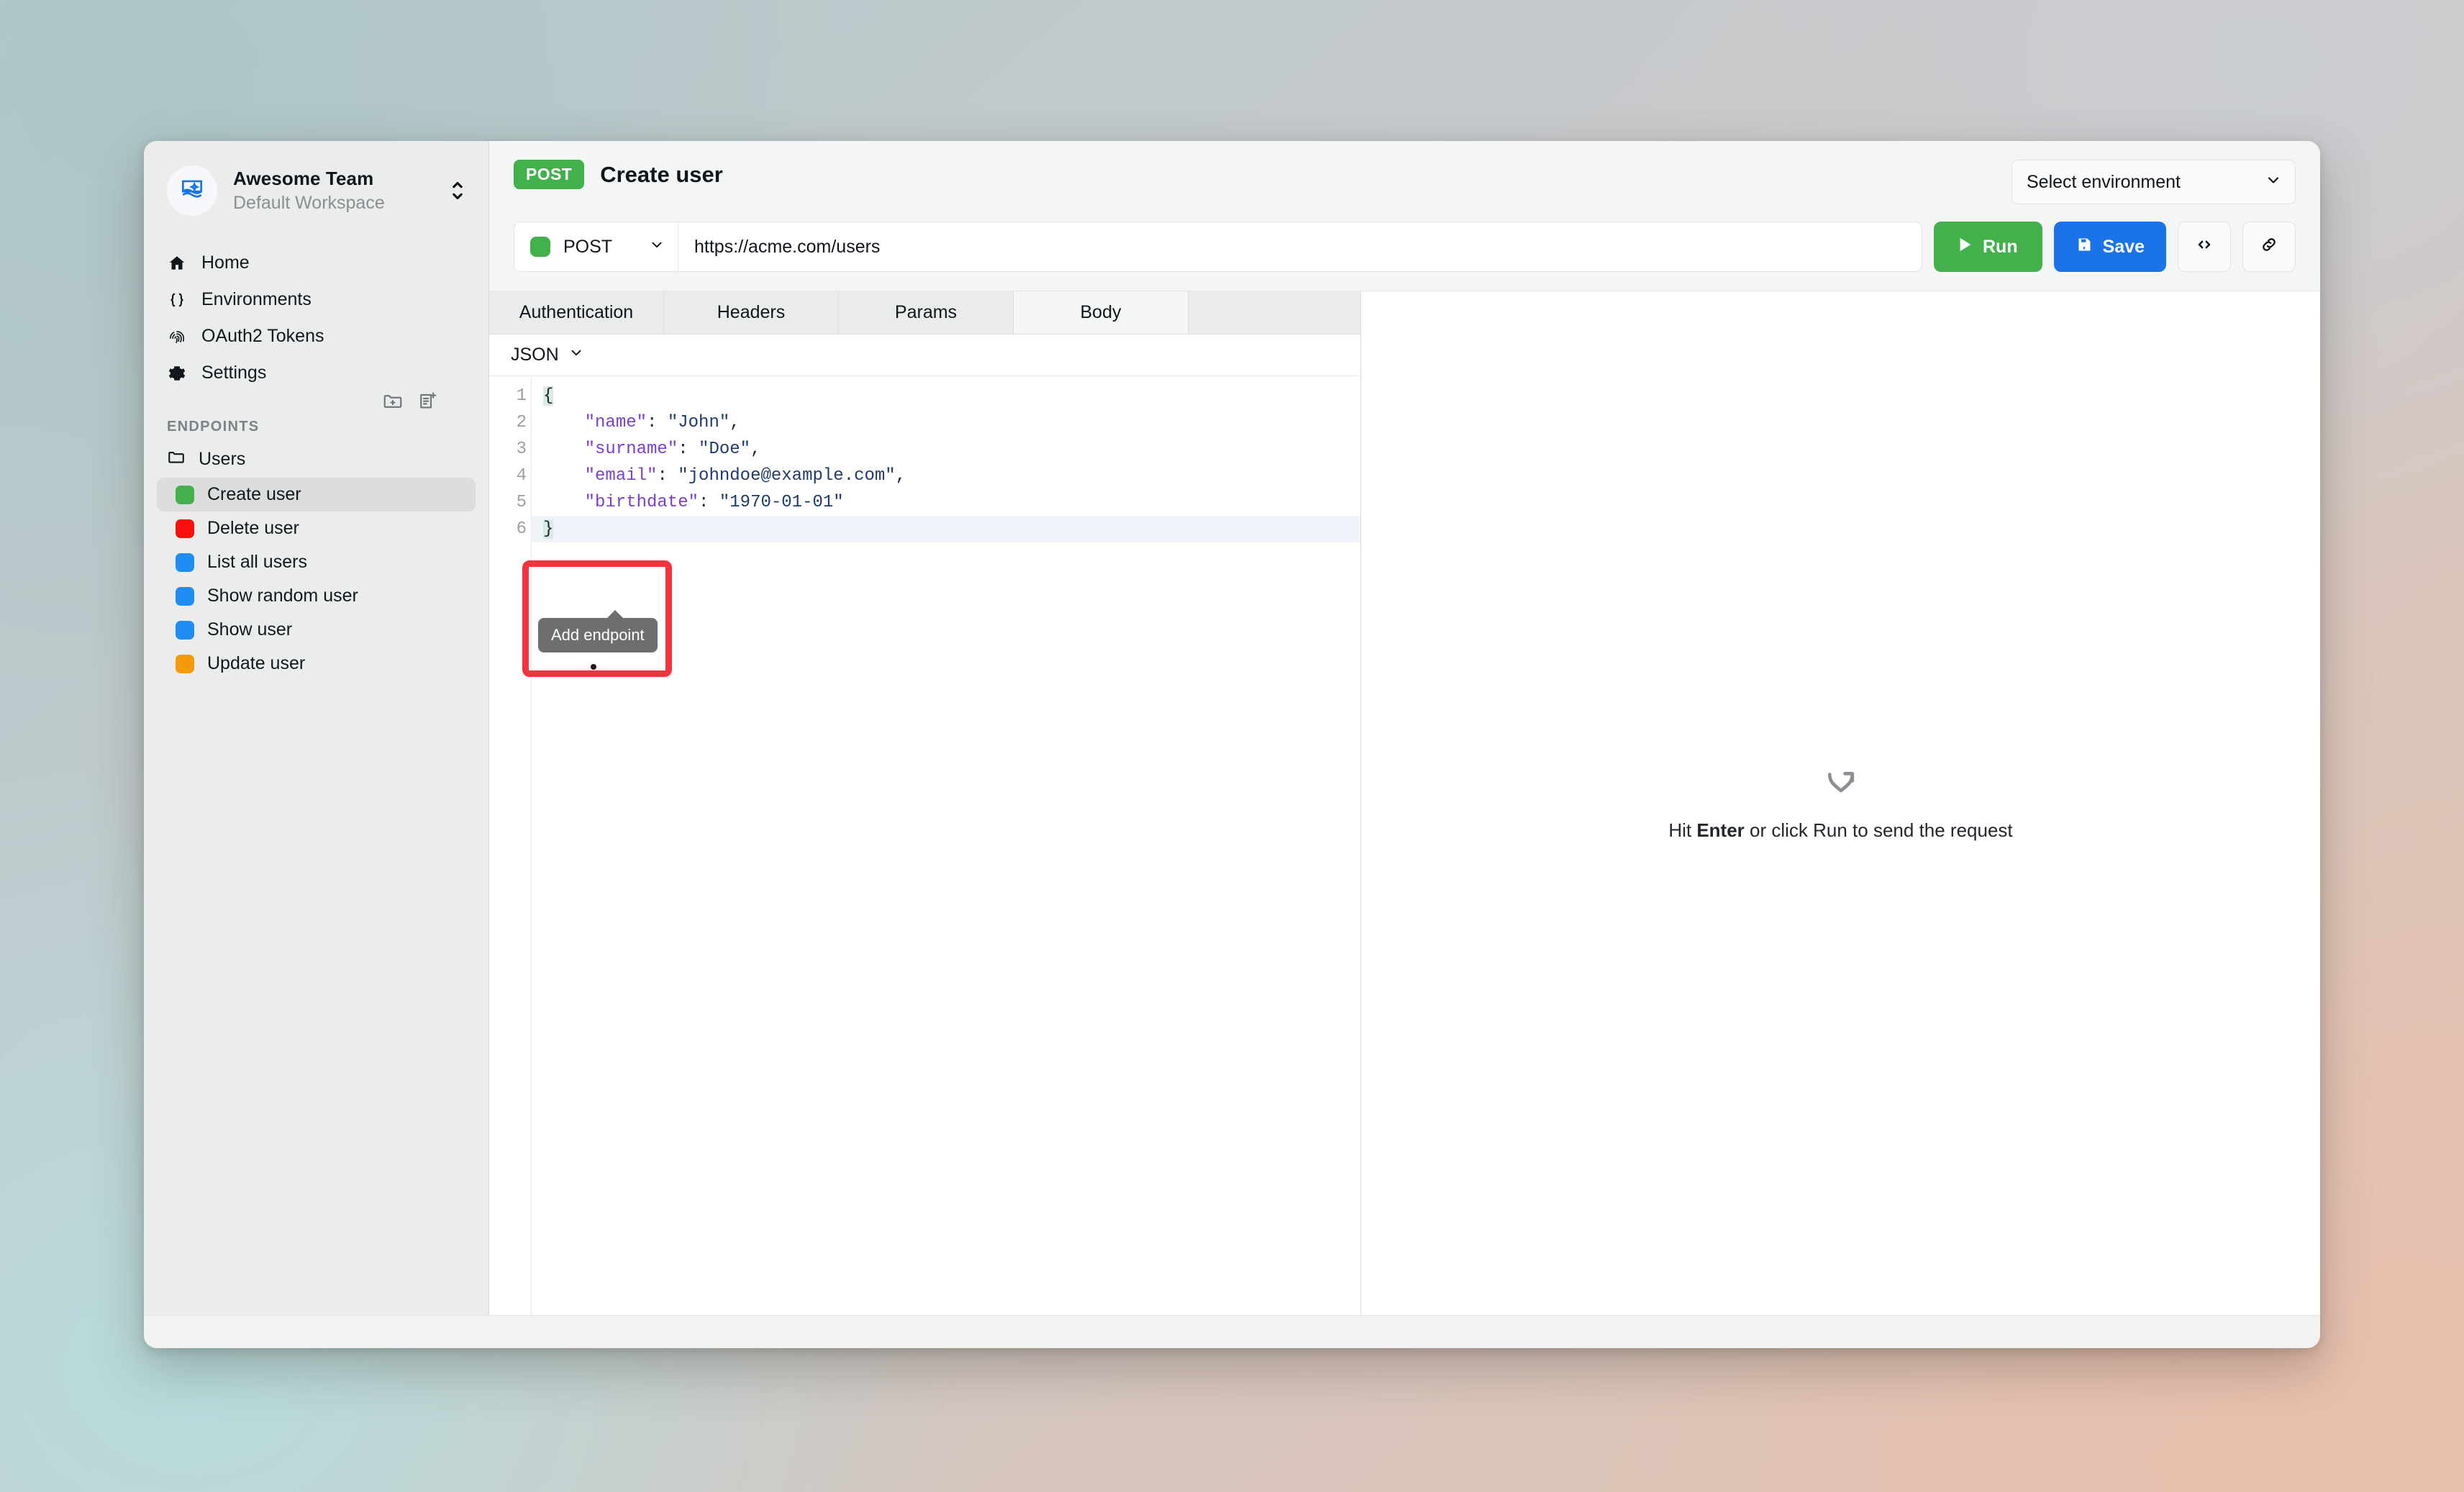 The image size is (2464, 1492). What do you see at coordinates (521, 529) in the screenshot?
I see `line-number: 6` at bounding box center [521, 529].